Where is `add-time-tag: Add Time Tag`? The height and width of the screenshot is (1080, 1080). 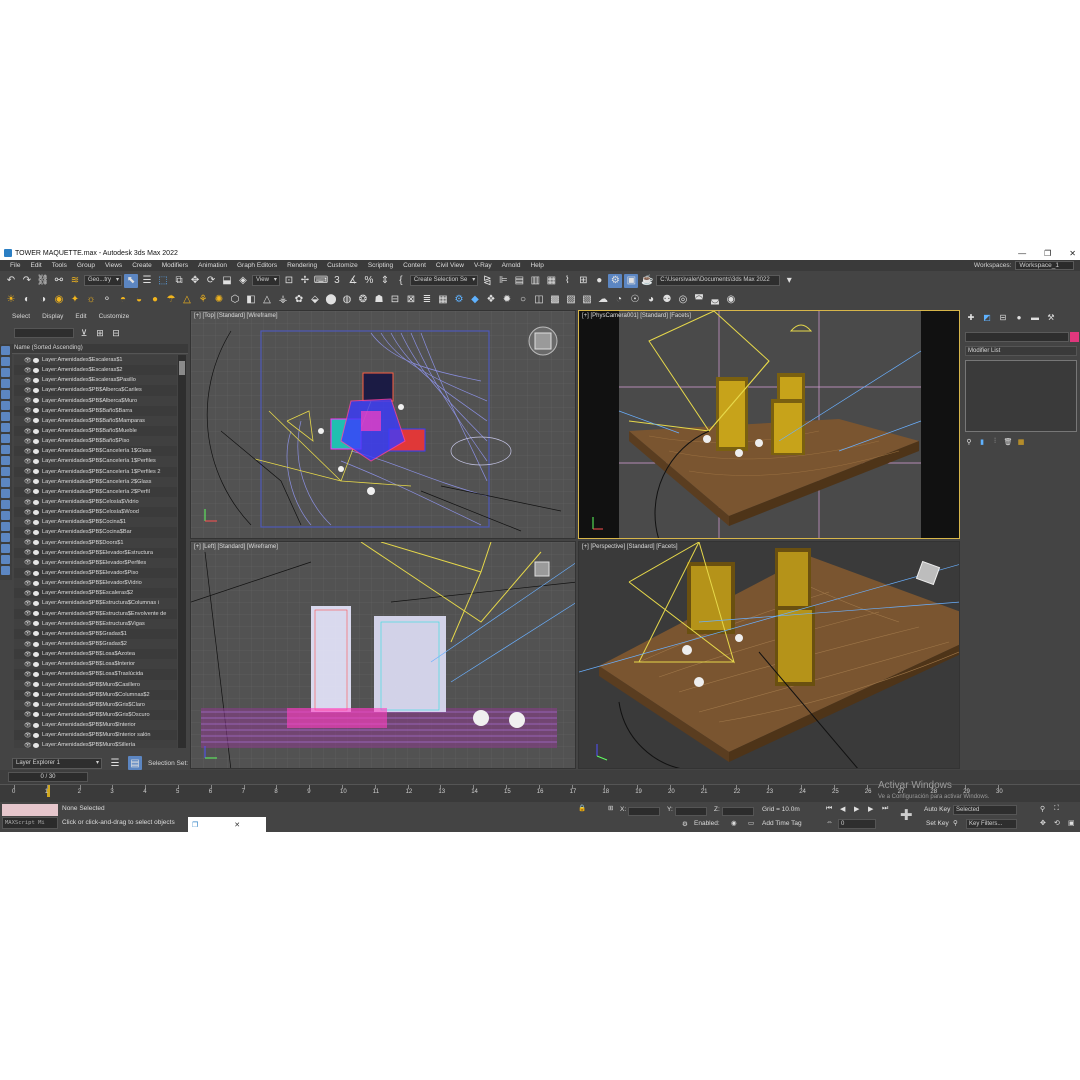
add-time-tag: Add Time Tag is located at coordinates (782, 823).